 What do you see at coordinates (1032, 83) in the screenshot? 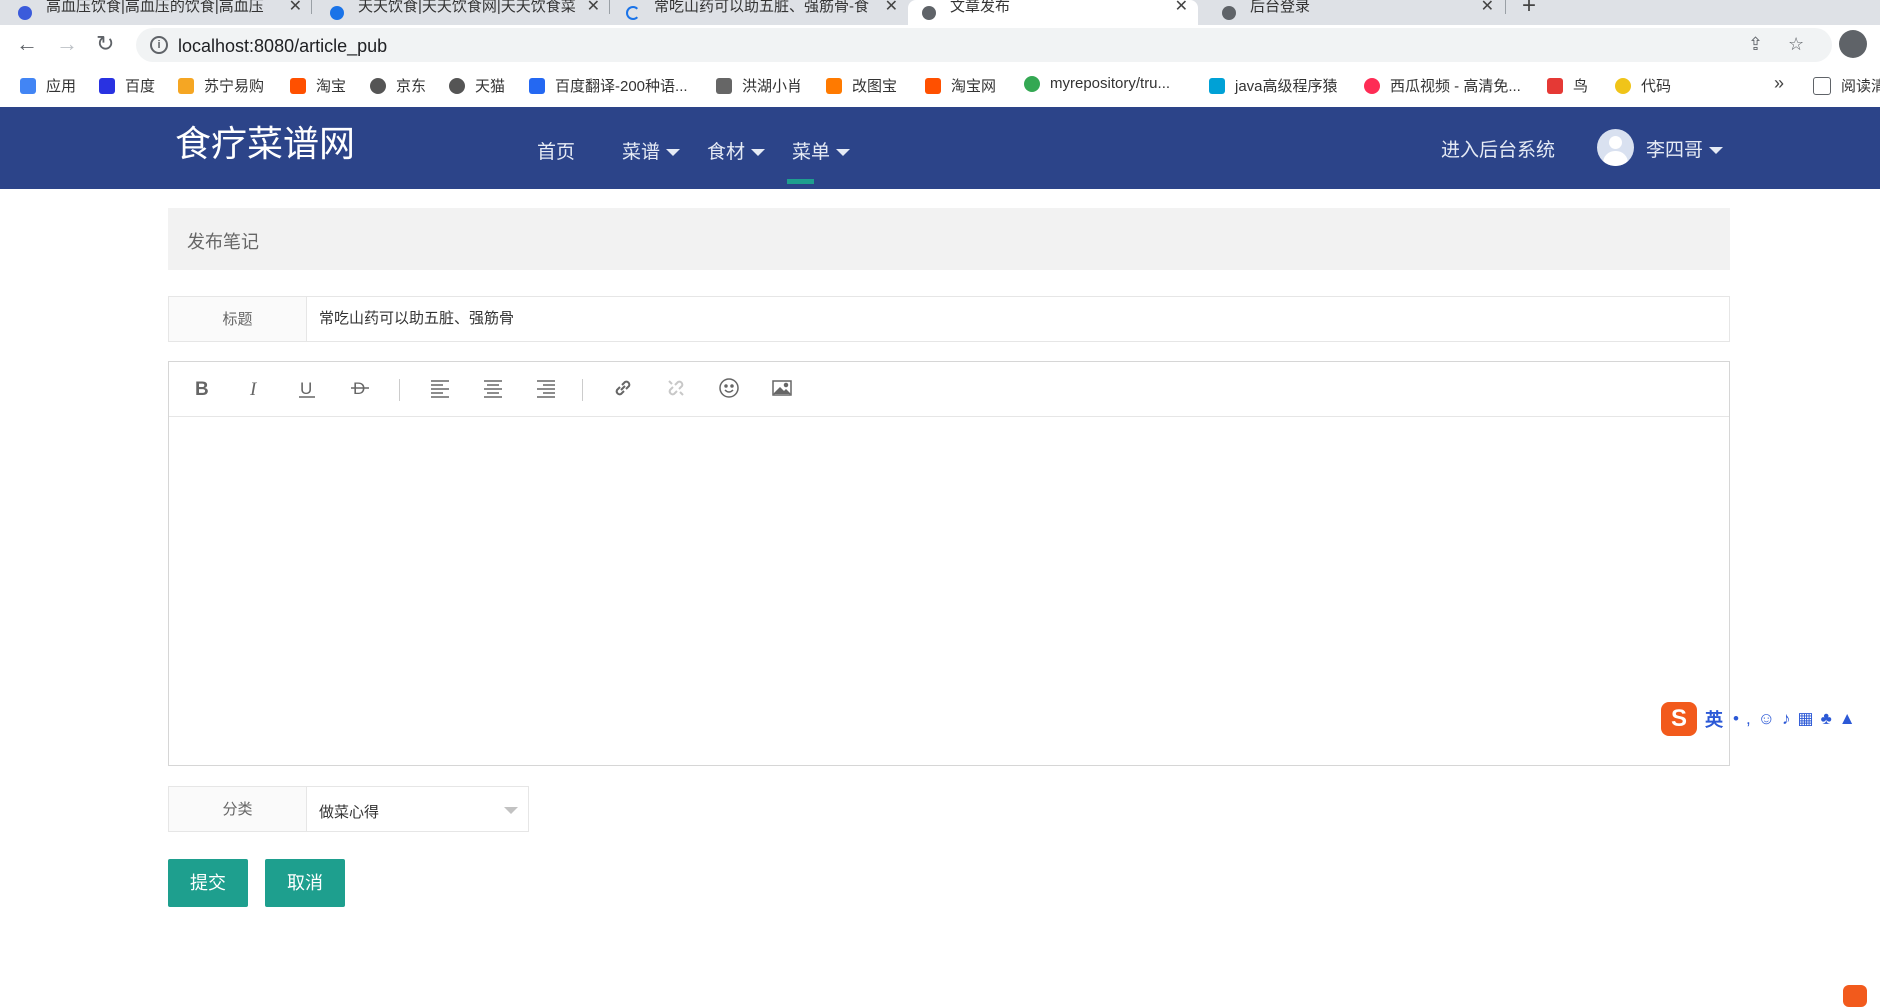
I see `chrome-icon` at bounding box center [1032, 83].